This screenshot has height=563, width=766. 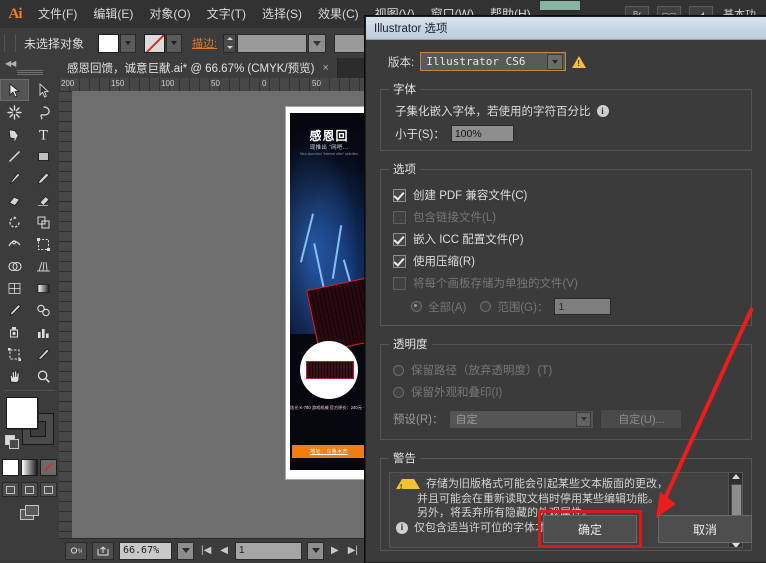 What do you see at coordinates (204, 43) in the screenshot?
I see `stroke-weight-label: 描边:` at bounding box center [204, 43].